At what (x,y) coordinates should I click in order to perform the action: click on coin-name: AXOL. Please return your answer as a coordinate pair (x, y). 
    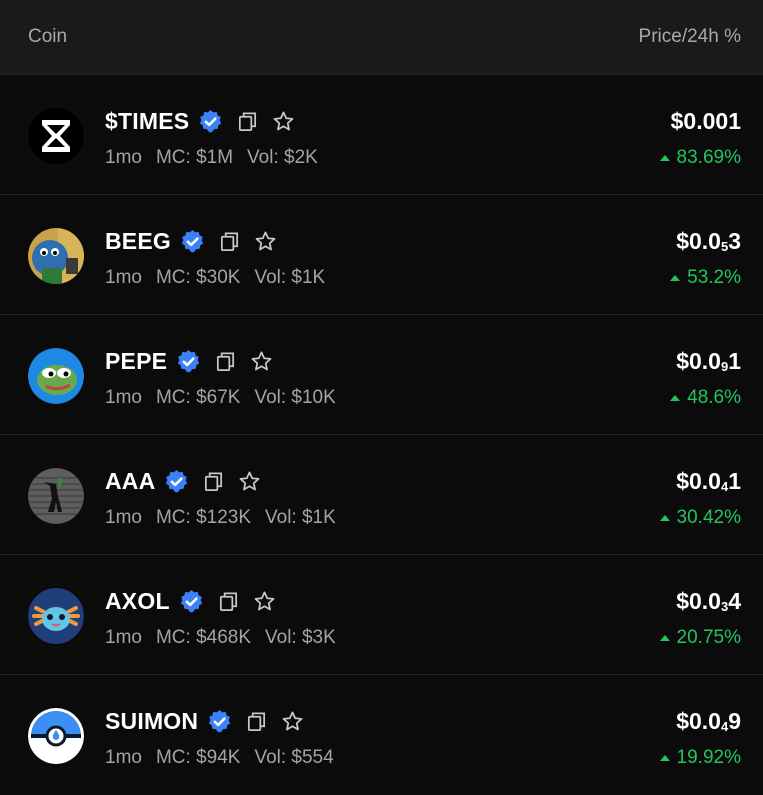
    Looking at the image, I should click on (137, 600).